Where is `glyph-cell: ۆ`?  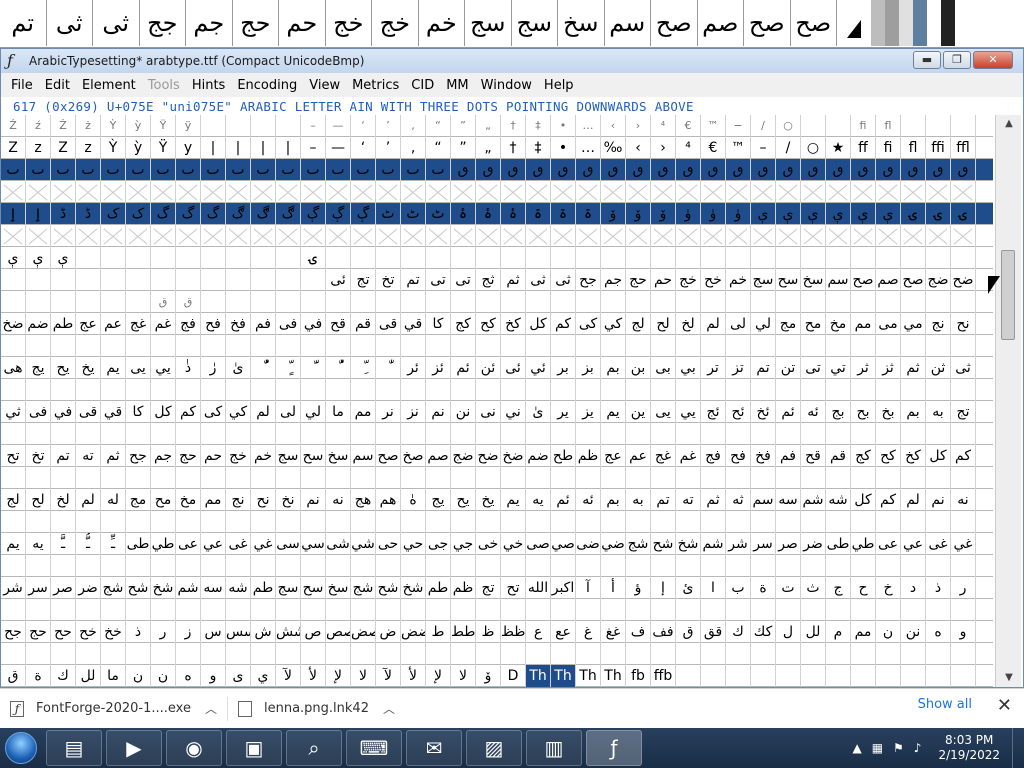
glyph-cell: ۆ is located at coordinates (488, 676).